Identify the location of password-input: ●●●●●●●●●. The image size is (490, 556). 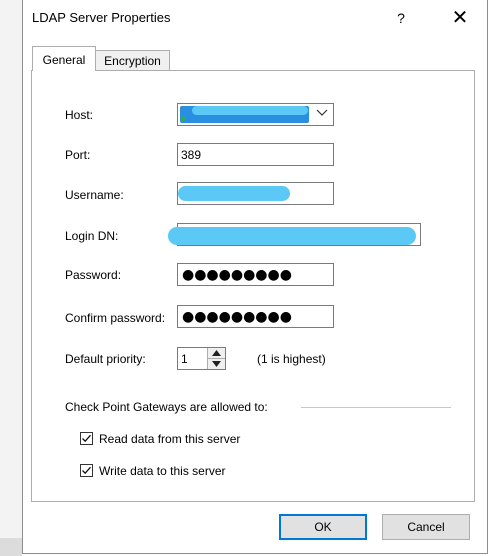
(255, 274).